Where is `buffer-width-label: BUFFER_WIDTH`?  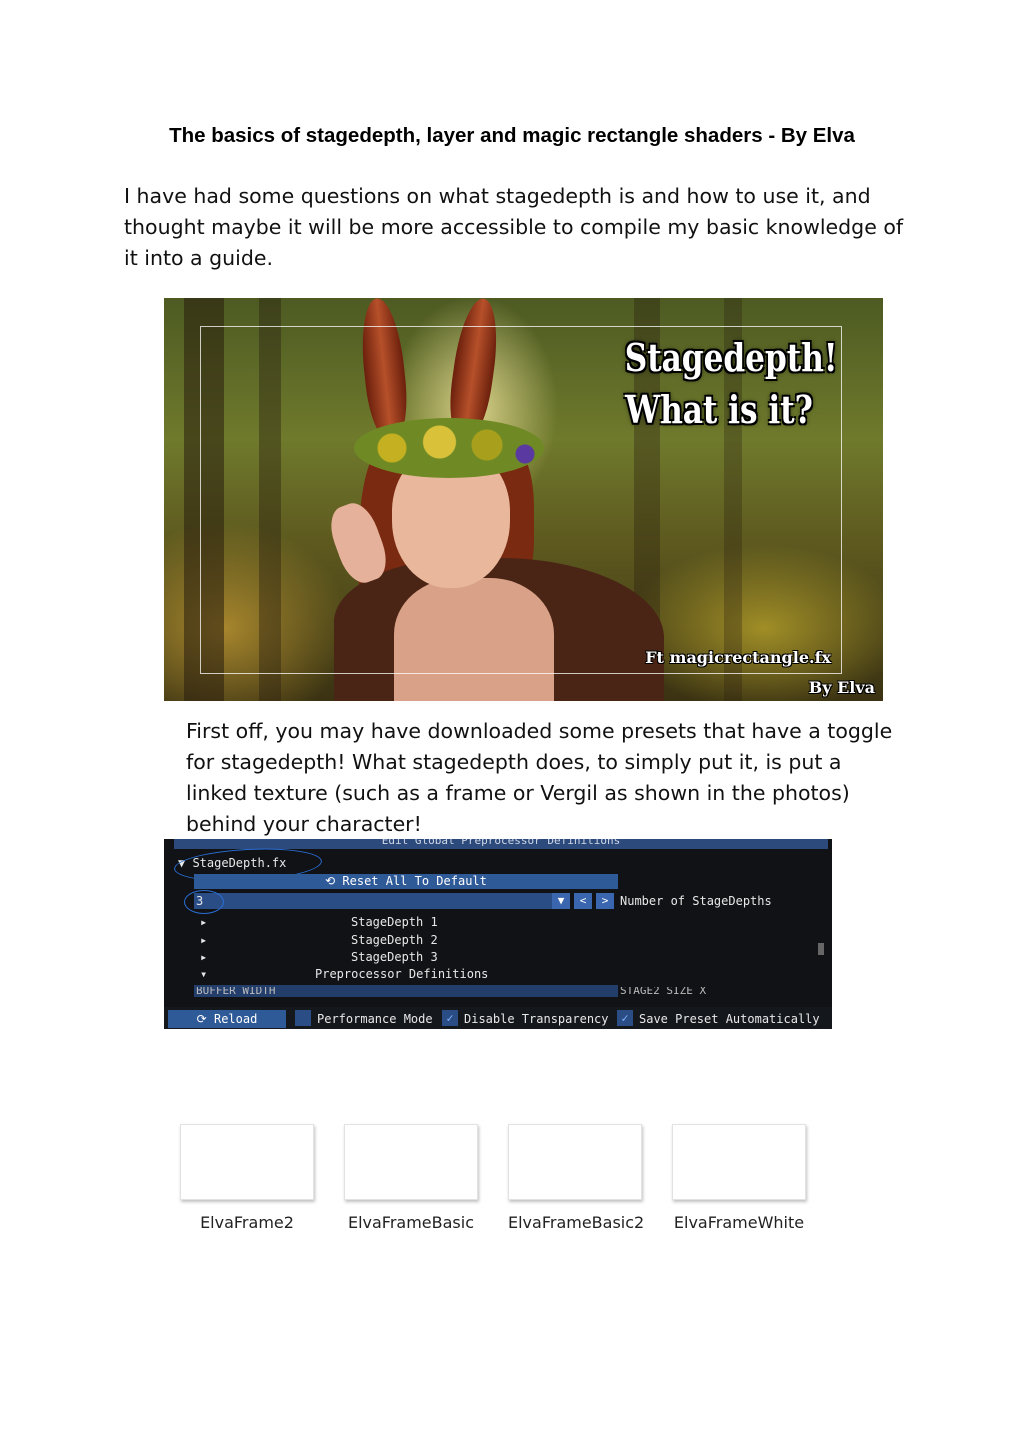
buffer-width-label: BUFFER_WIDTH is located at coordinates (236, 991).